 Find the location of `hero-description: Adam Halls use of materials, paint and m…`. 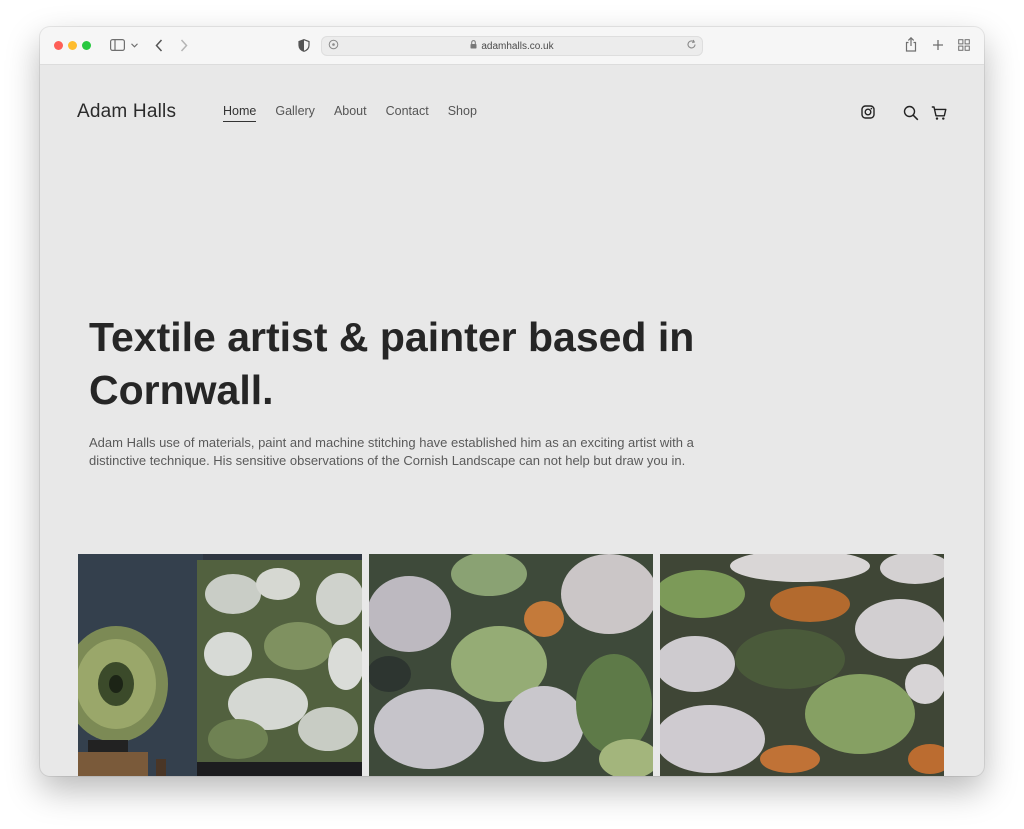

hero-description: Adam Halls use of materials, paint and m… is located at coordinates (391, 451).